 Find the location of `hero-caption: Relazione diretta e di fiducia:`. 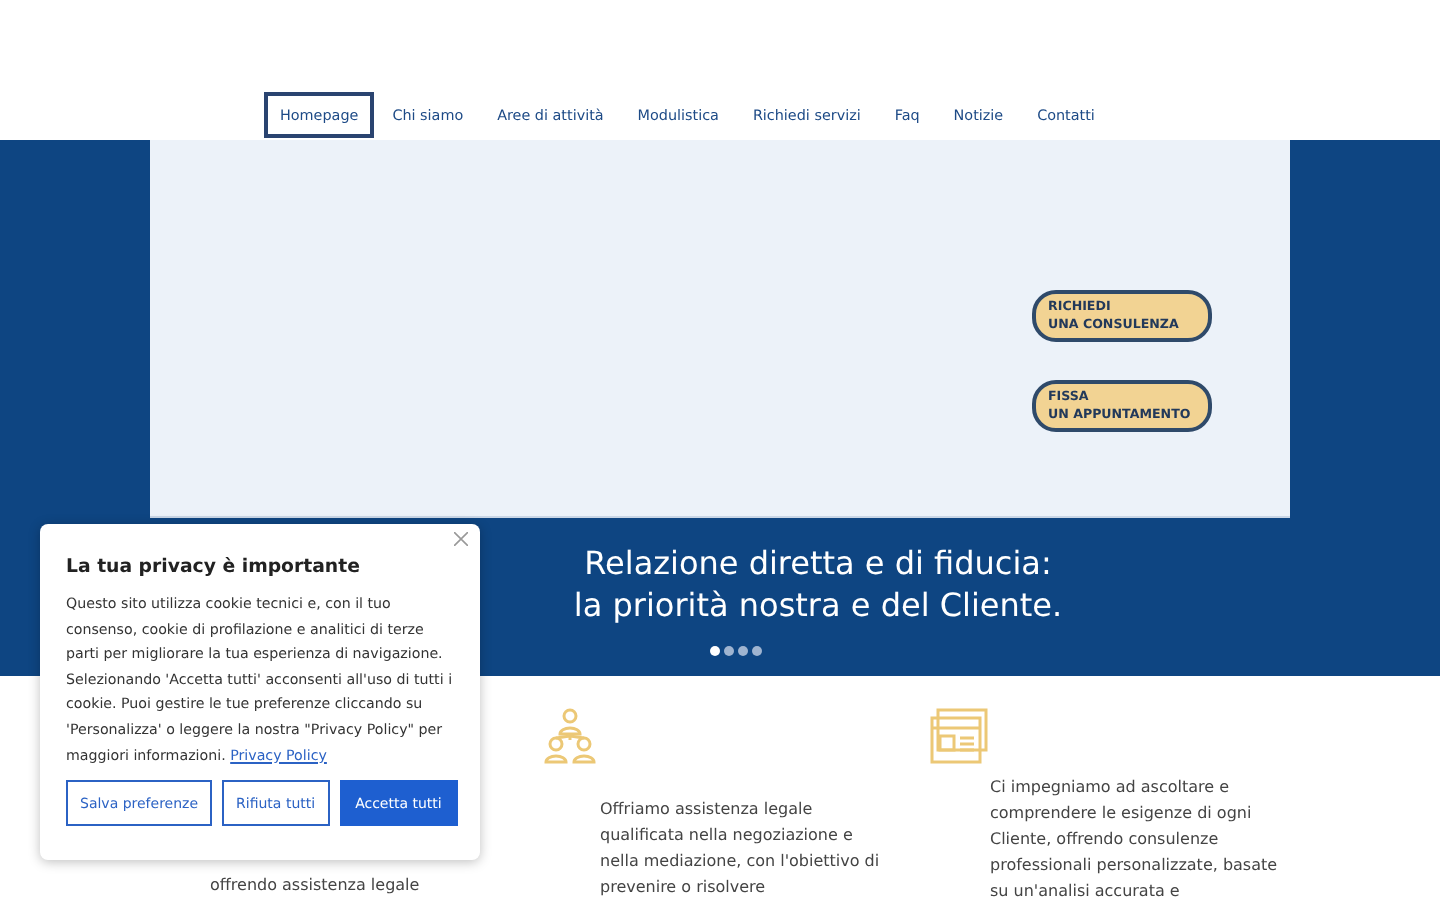

hero-caption: Relazione diretta e di fiducia: is located at coordinates (818, 563).